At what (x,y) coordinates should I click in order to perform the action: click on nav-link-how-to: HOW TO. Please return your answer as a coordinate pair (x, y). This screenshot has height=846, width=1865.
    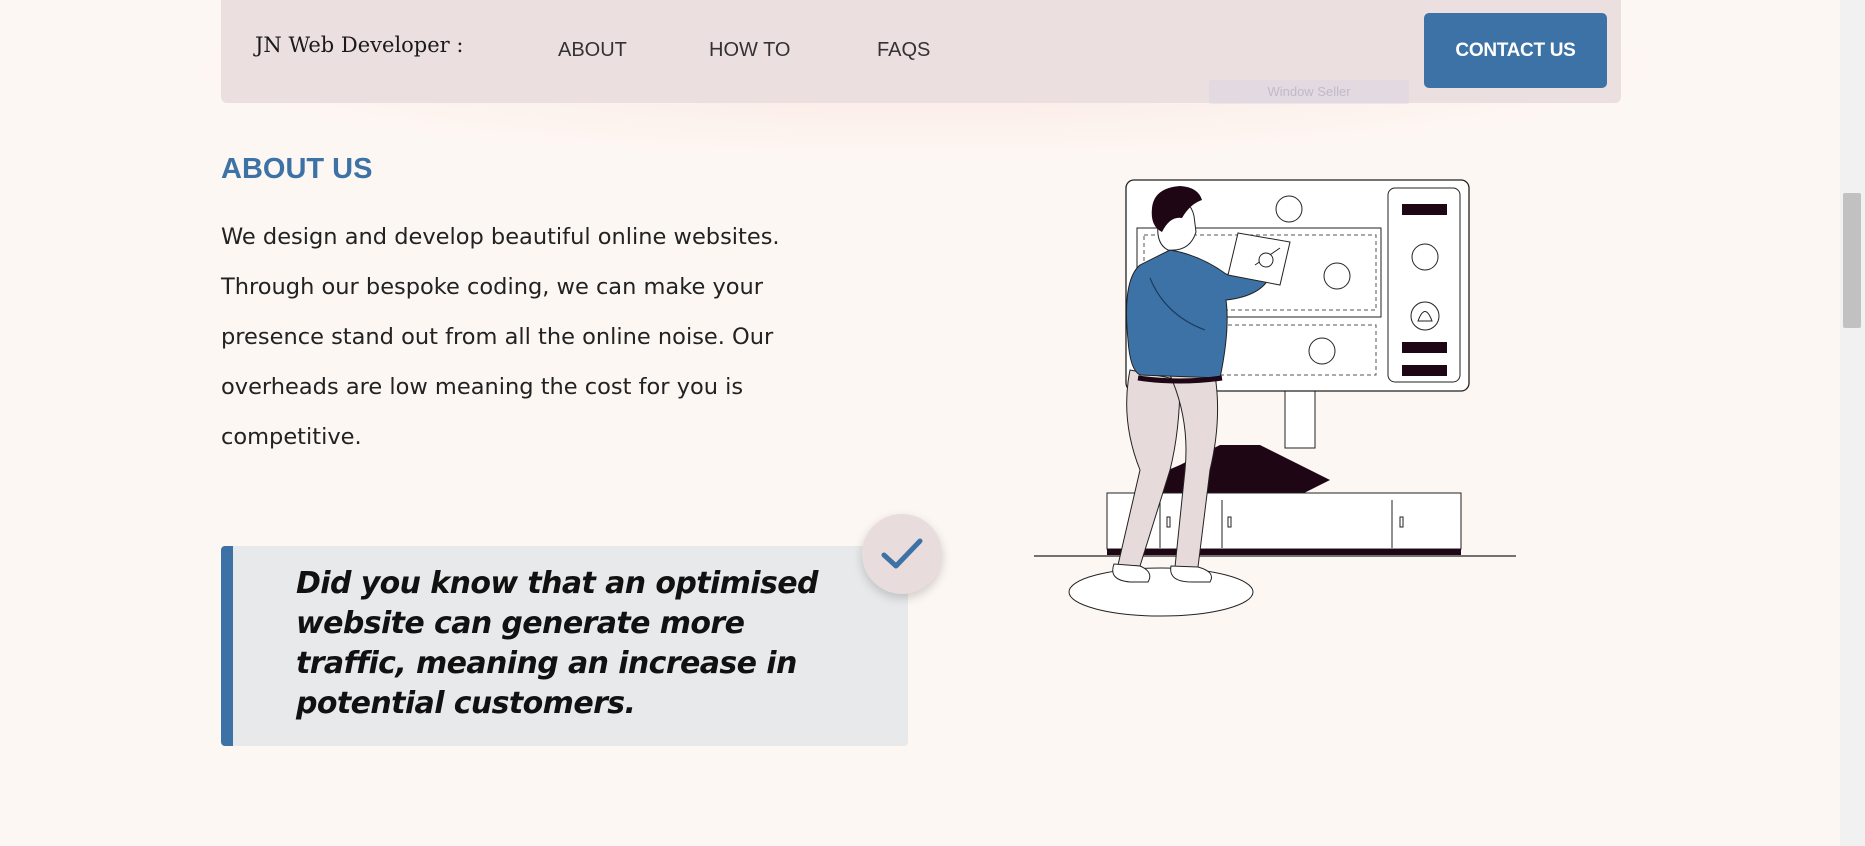
    Looking at the image, I should click on (749, 50).